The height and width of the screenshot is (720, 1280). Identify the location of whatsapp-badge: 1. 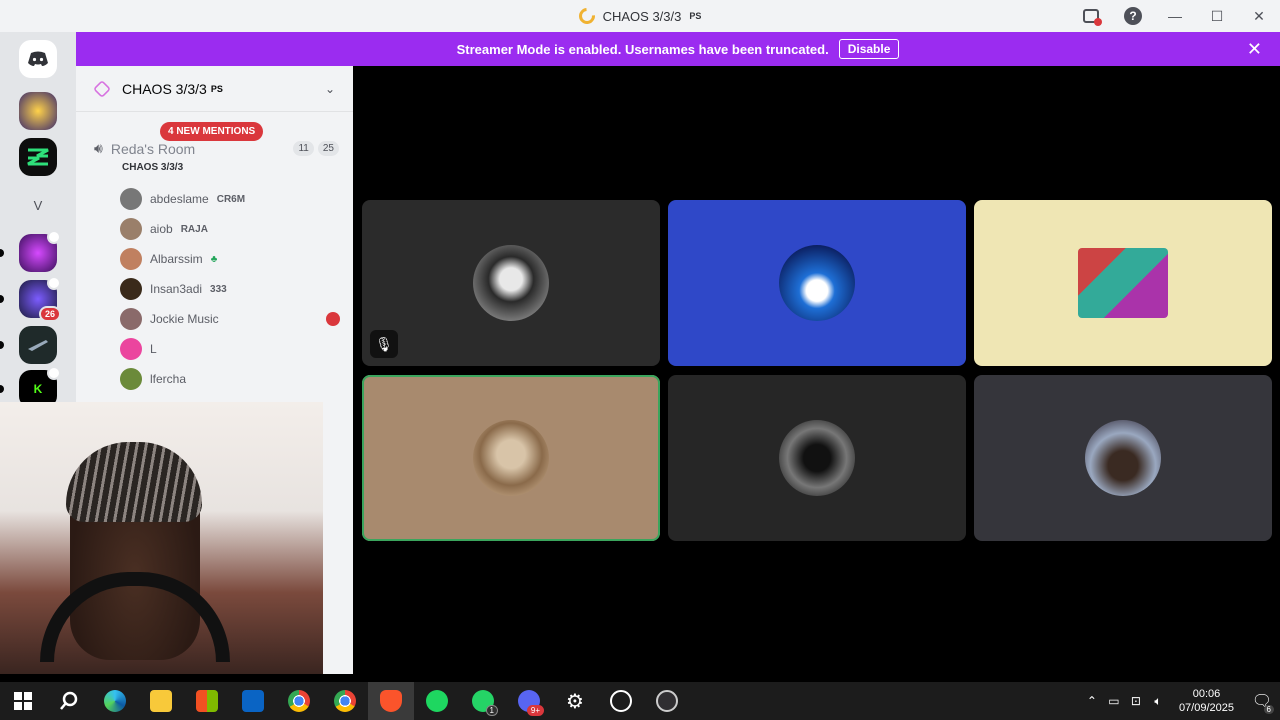
(491, 710).